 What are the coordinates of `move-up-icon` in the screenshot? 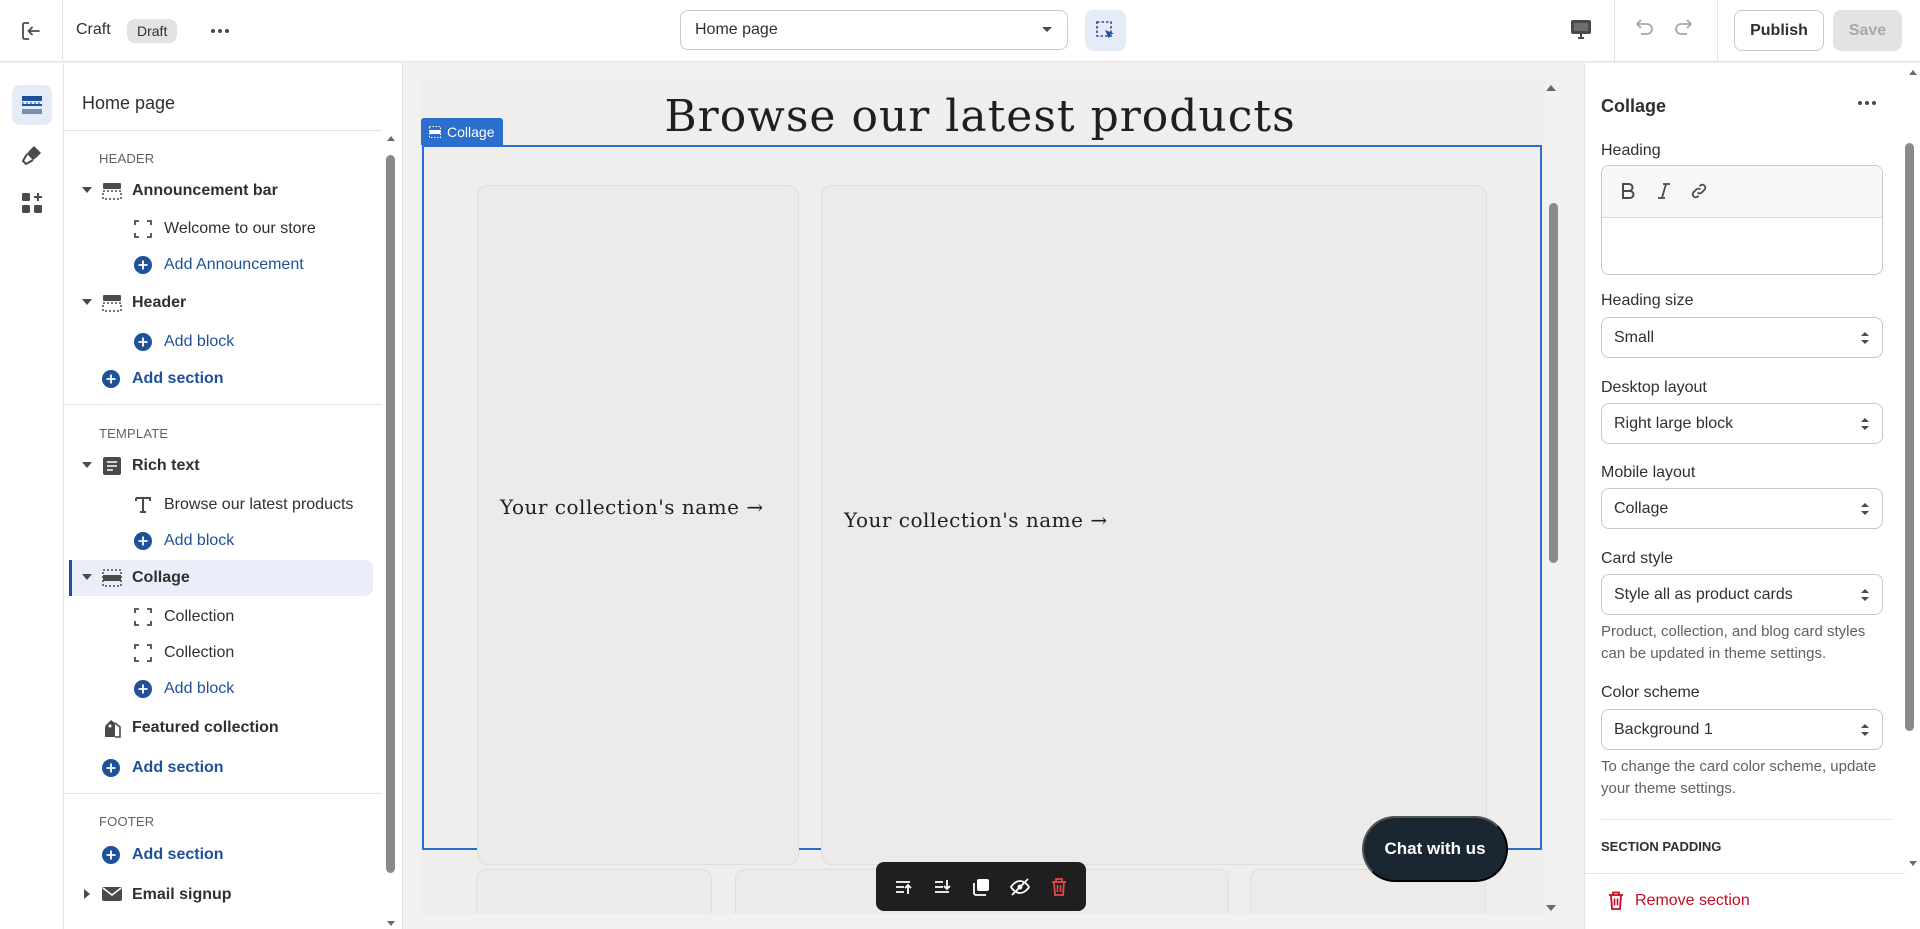 It's located at (903, 887).